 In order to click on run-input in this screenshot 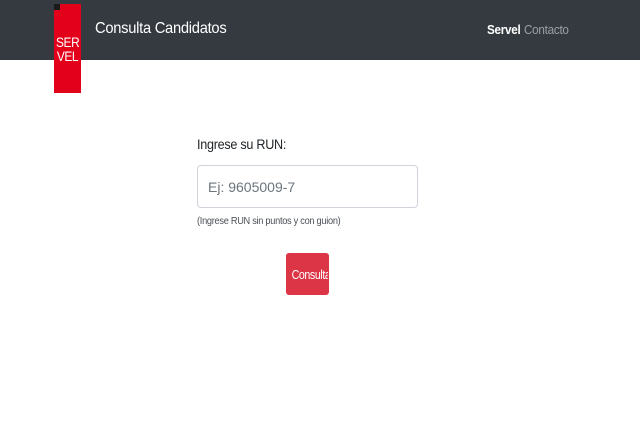, I will do `click(307, 186)`.